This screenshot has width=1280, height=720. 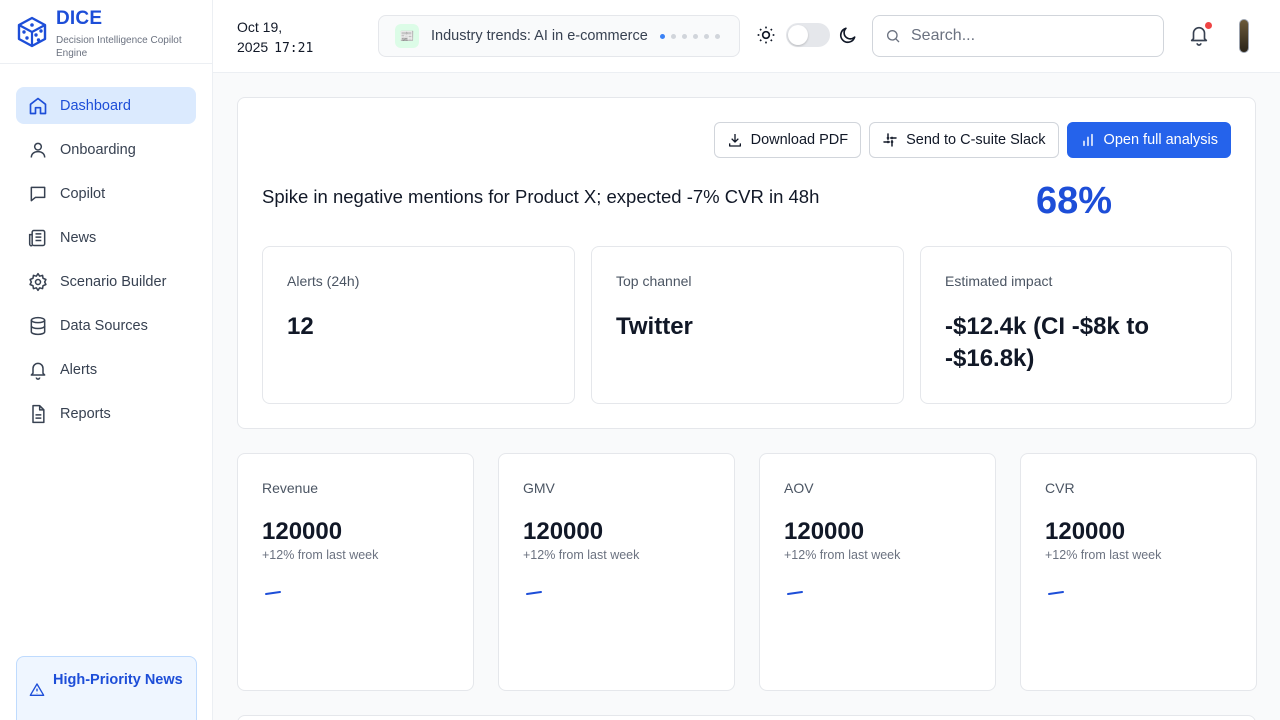 I want to click on confidence-value: 68%, so click(x=1074, y=201).